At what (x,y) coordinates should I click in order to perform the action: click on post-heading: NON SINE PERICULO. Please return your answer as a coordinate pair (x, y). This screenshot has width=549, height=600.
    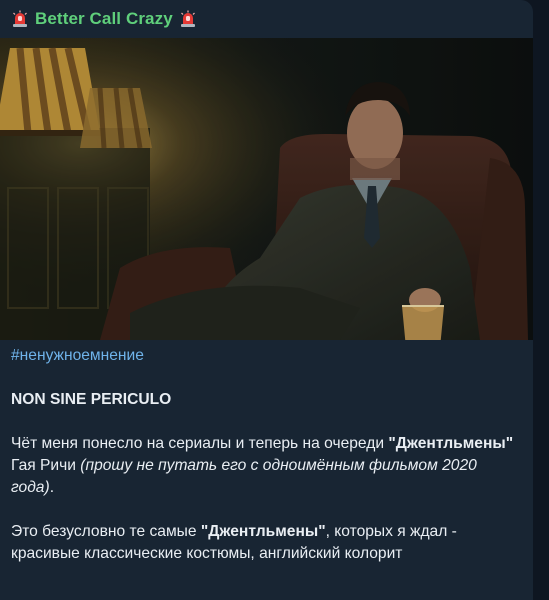
    Looking at the image, I should click on (91, 399).